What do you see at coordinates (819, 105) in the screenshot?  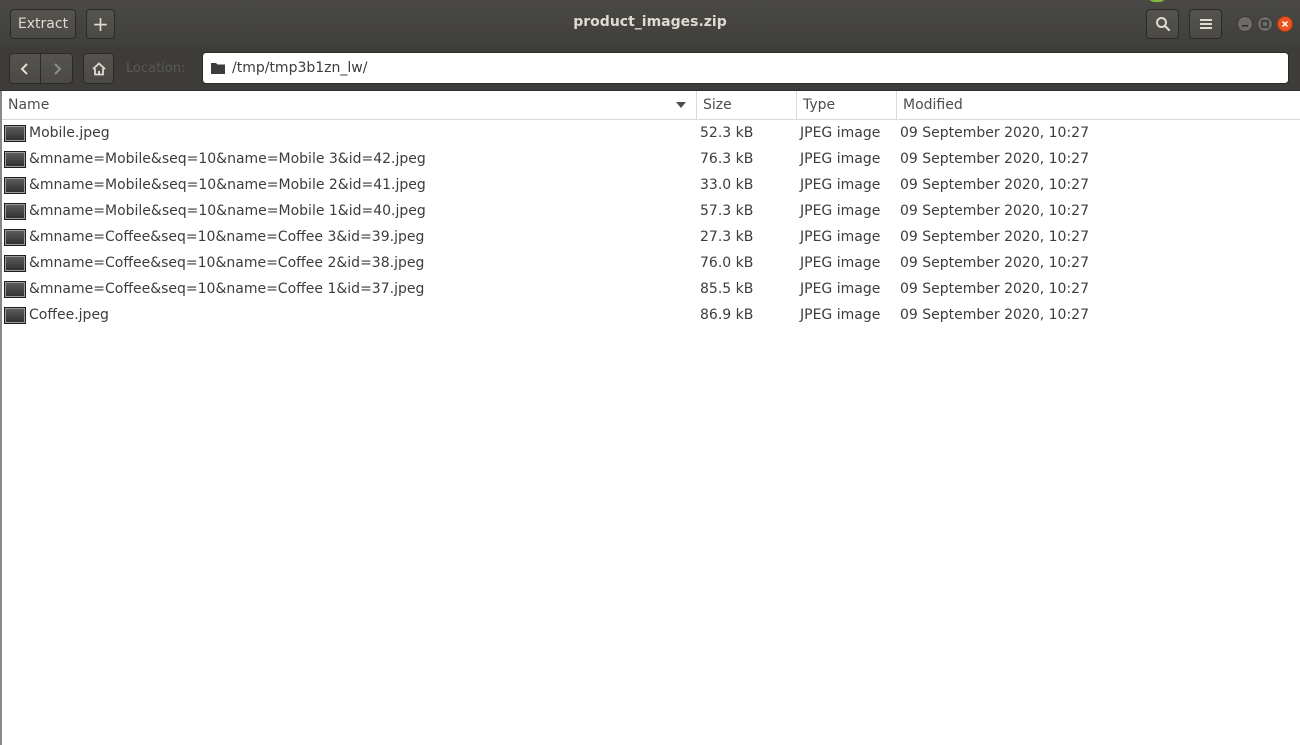 I see `column-header-type-label: Type` at bounding box center [819, 105].